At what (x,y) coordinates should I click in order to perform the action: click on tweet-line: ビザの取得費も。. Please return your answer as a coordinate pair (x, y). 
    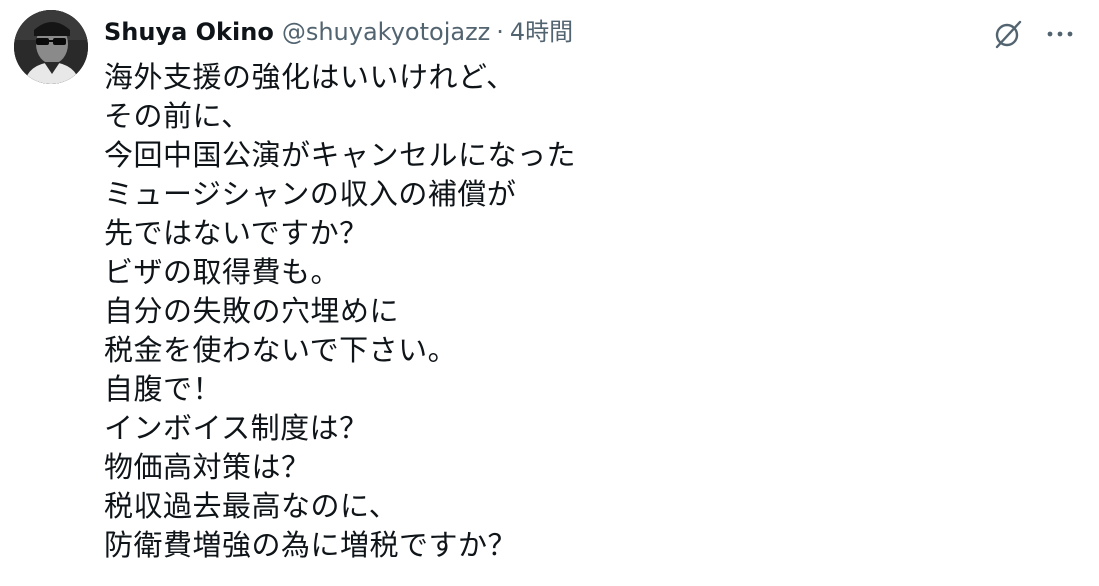
    Looking at the image, I should click on (222, 272).